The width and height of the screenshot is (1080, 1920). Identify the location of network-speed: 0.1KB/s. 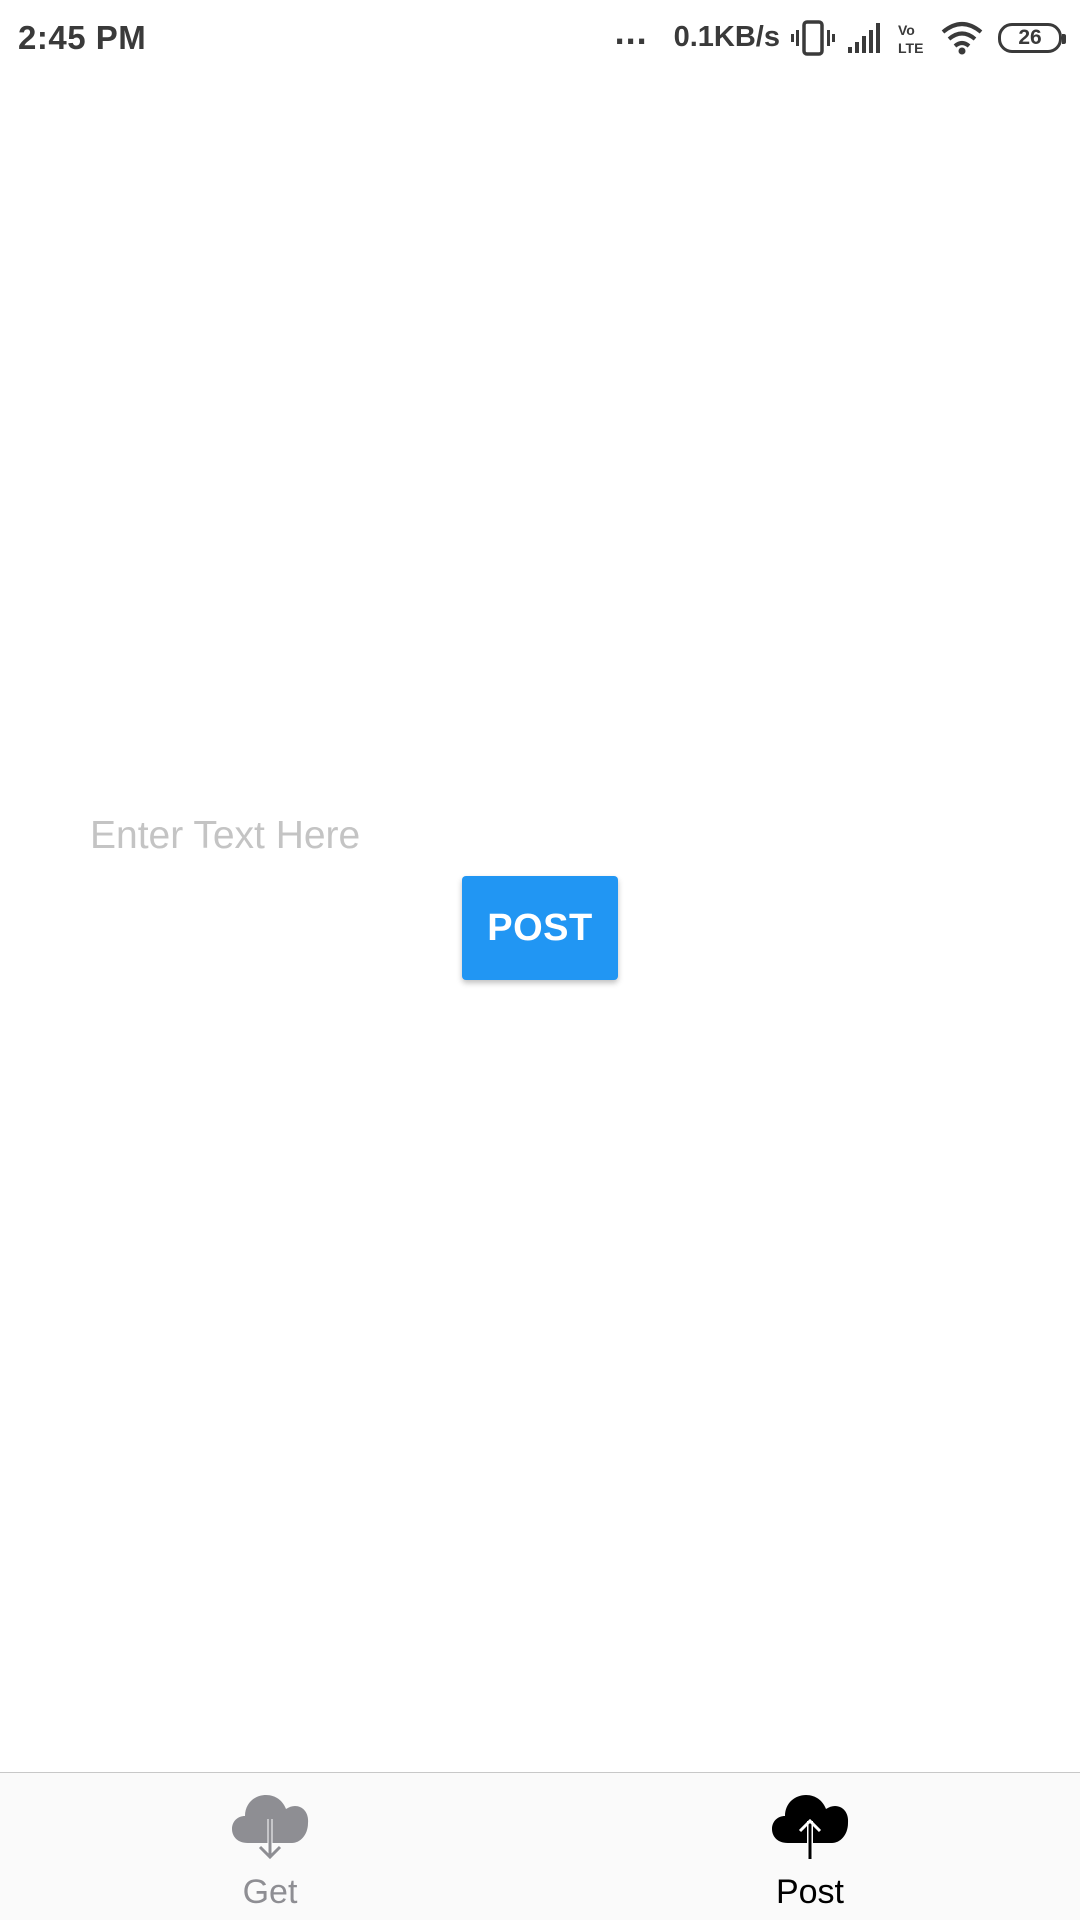
(726, 37).